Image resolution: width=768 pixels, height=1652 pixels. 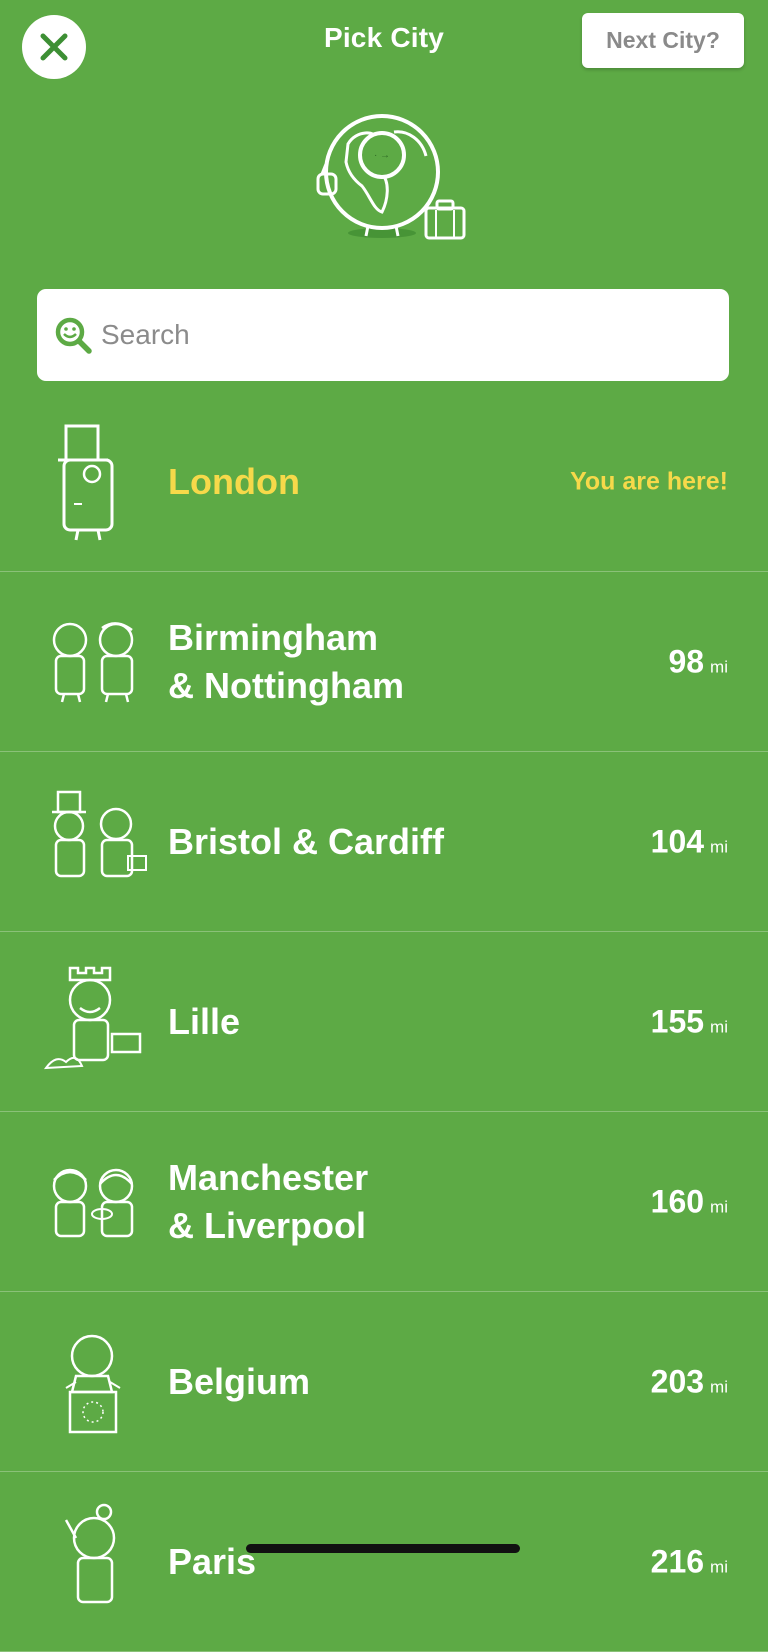 What do you see at coordinates (73, 335) in the screenshot?
I see `search-icon` at bounding box center [73, 335].